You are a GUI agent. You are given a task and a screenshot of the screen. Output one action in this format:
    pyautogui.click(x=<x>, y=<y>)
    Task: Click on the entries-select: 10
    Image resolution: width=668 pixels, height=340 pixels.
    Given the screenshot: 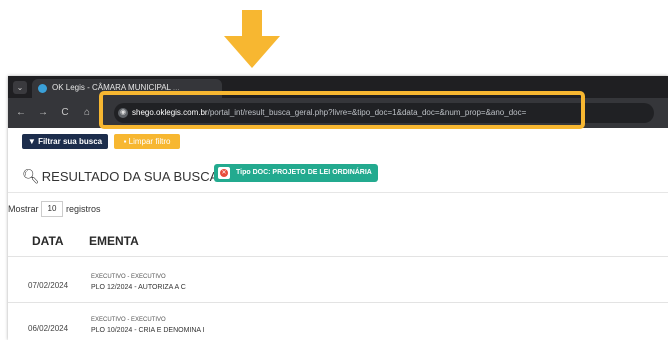 What is the action you would take?
    pyautogui.click(x=52, y=209)
    